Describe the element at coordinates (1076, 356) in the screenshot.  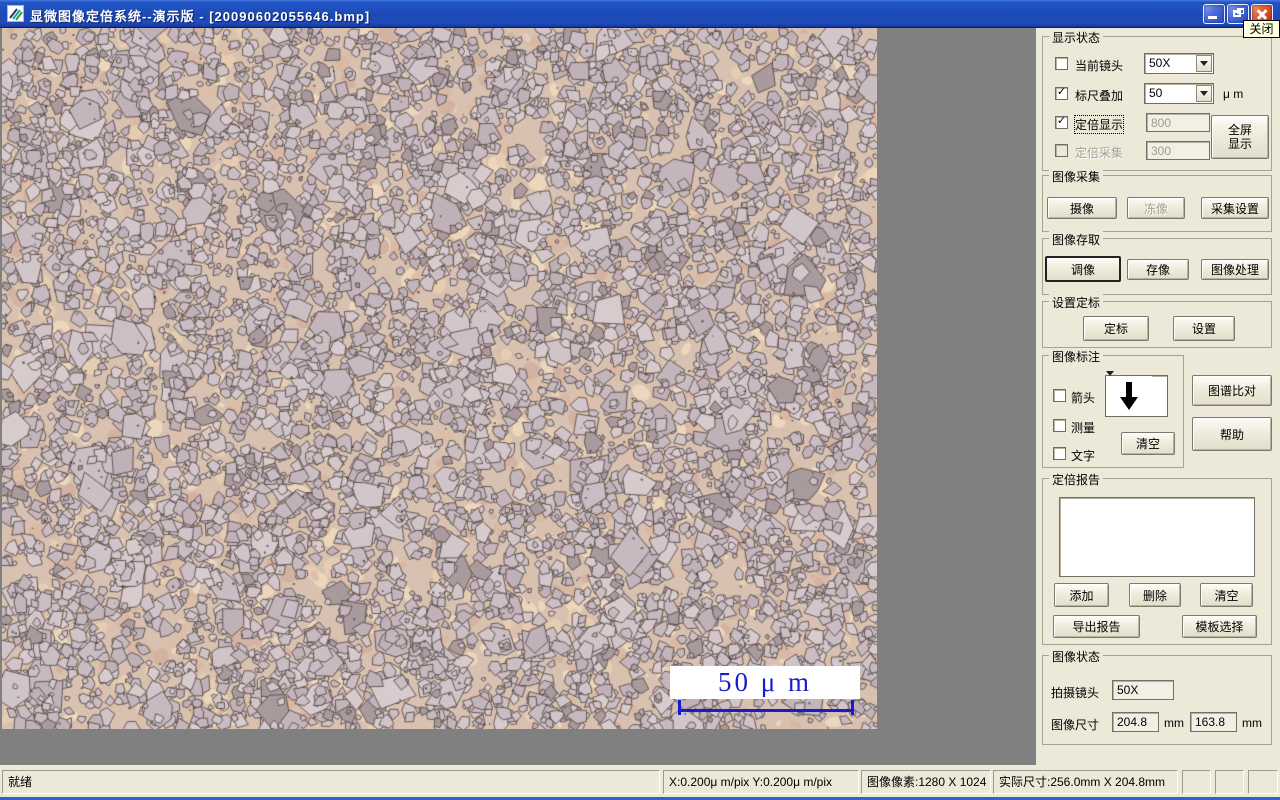
I see `group-annotation-title: 图像标注` at that location.